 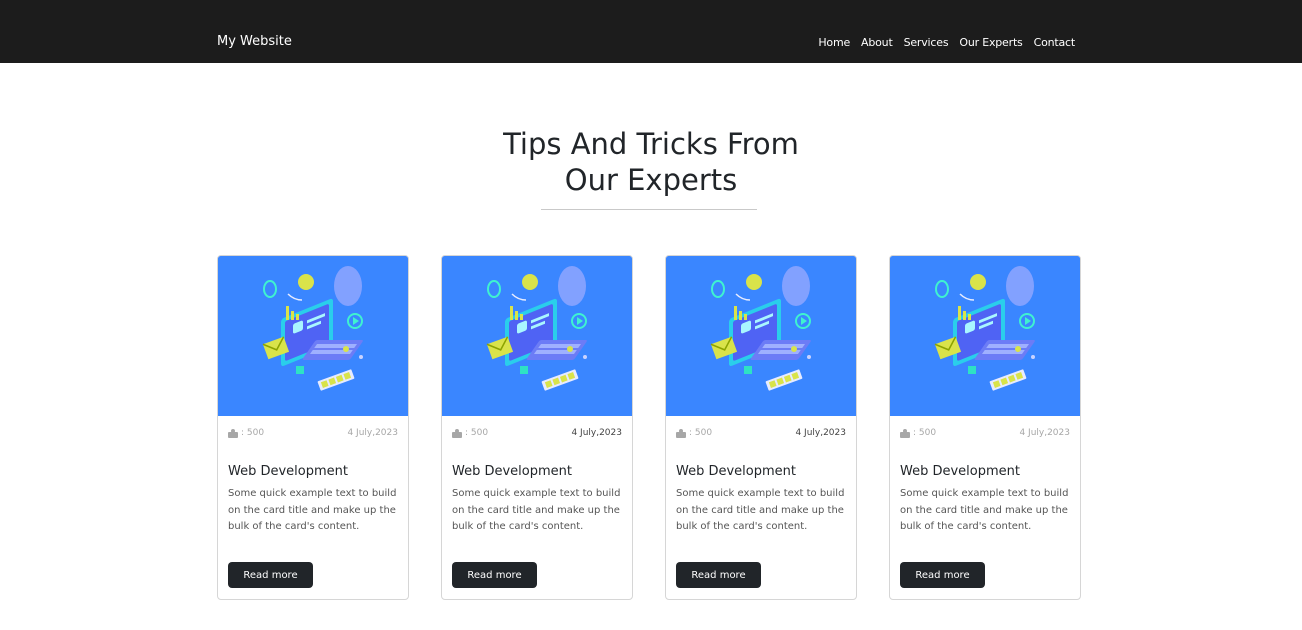 What do you see at coordinates (877, 42) in the screenshot?
I see `nav-link-about: About` at bounding box center [877, 42].